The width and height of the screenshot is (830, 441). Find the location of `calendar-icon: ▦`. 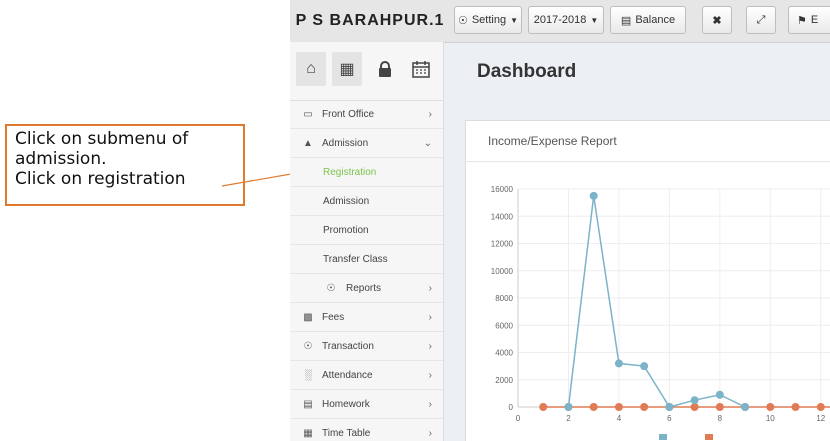

calendar-icon: ▦ is located at coordinates (308, 433).